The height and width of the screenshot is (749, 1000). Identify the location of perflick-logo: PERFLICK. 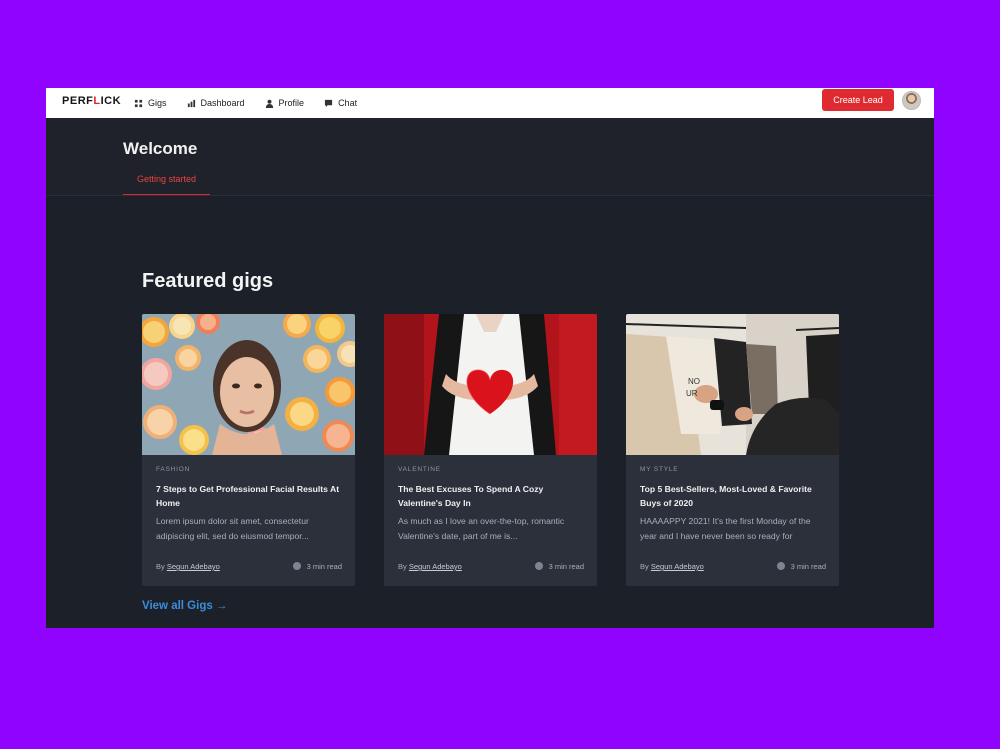
(91, 101).